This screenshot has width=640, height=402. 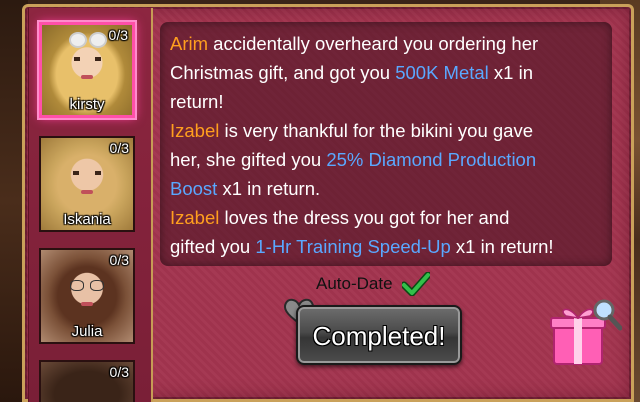 I want to click on auto-date-label: Auto-Date, so click(x=354, y=285).